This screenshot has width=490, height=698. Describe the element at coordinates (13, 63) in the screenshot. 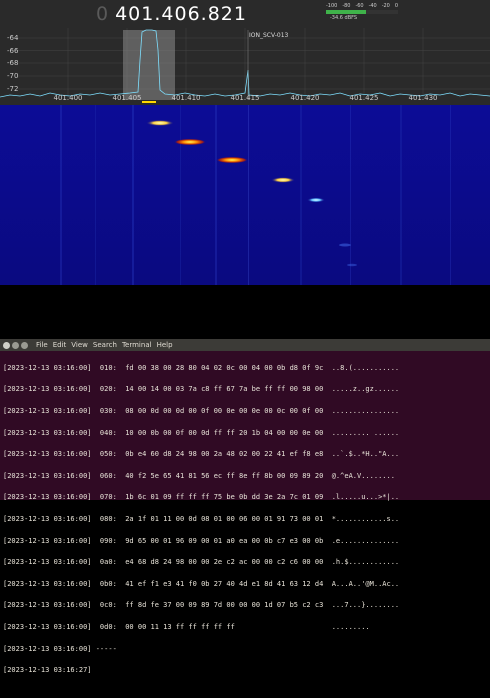

I see `y-label: -68` at that location.